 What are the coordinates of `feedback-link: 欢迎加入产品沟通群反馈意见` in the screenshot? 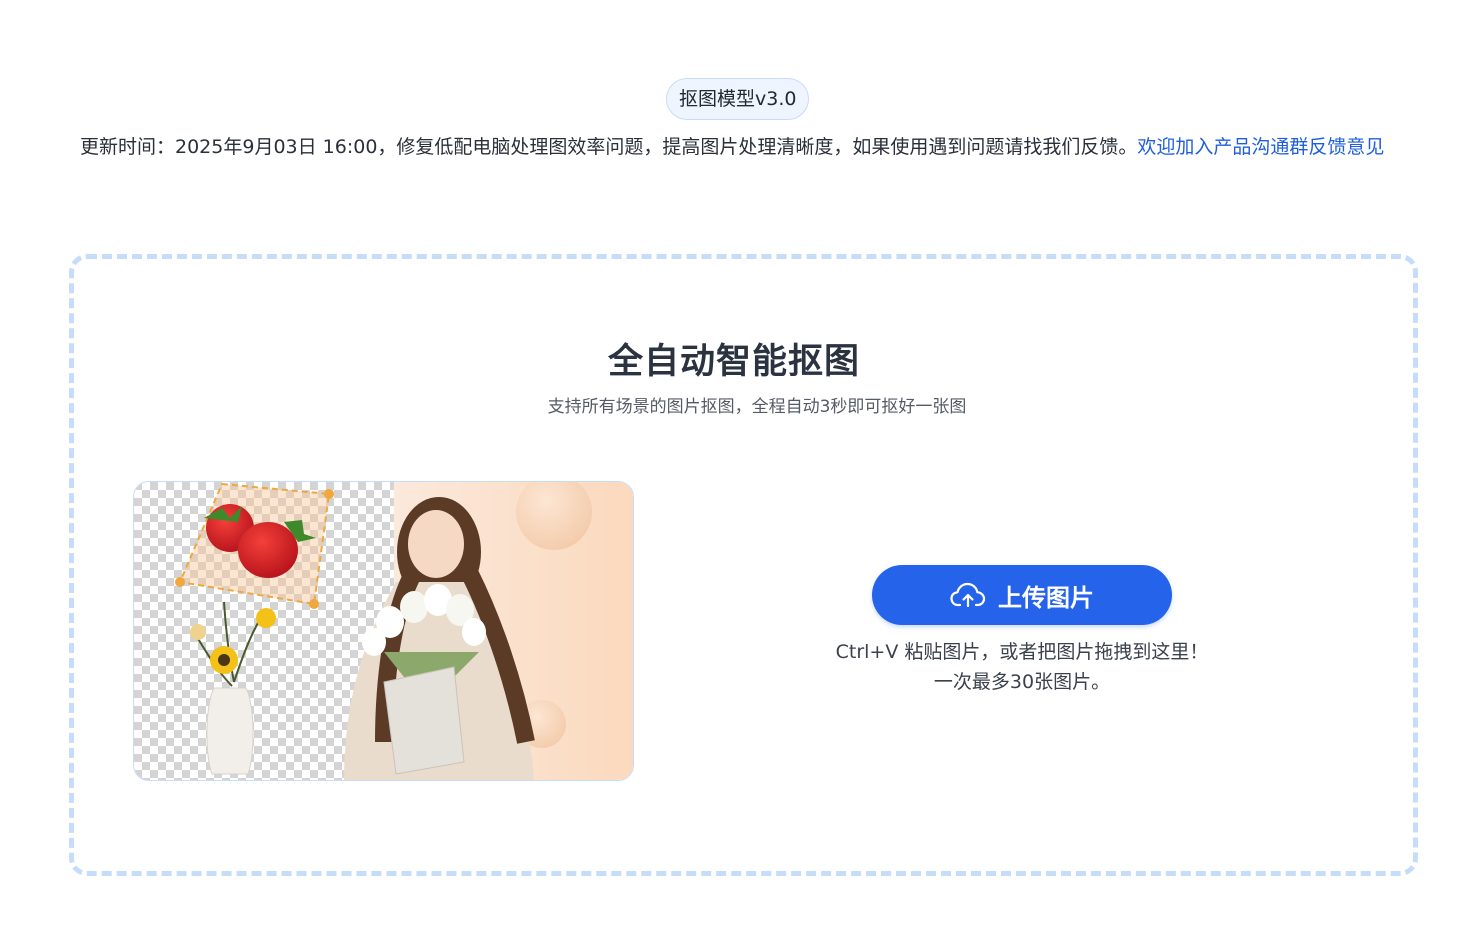 It's located at (1260, 147).